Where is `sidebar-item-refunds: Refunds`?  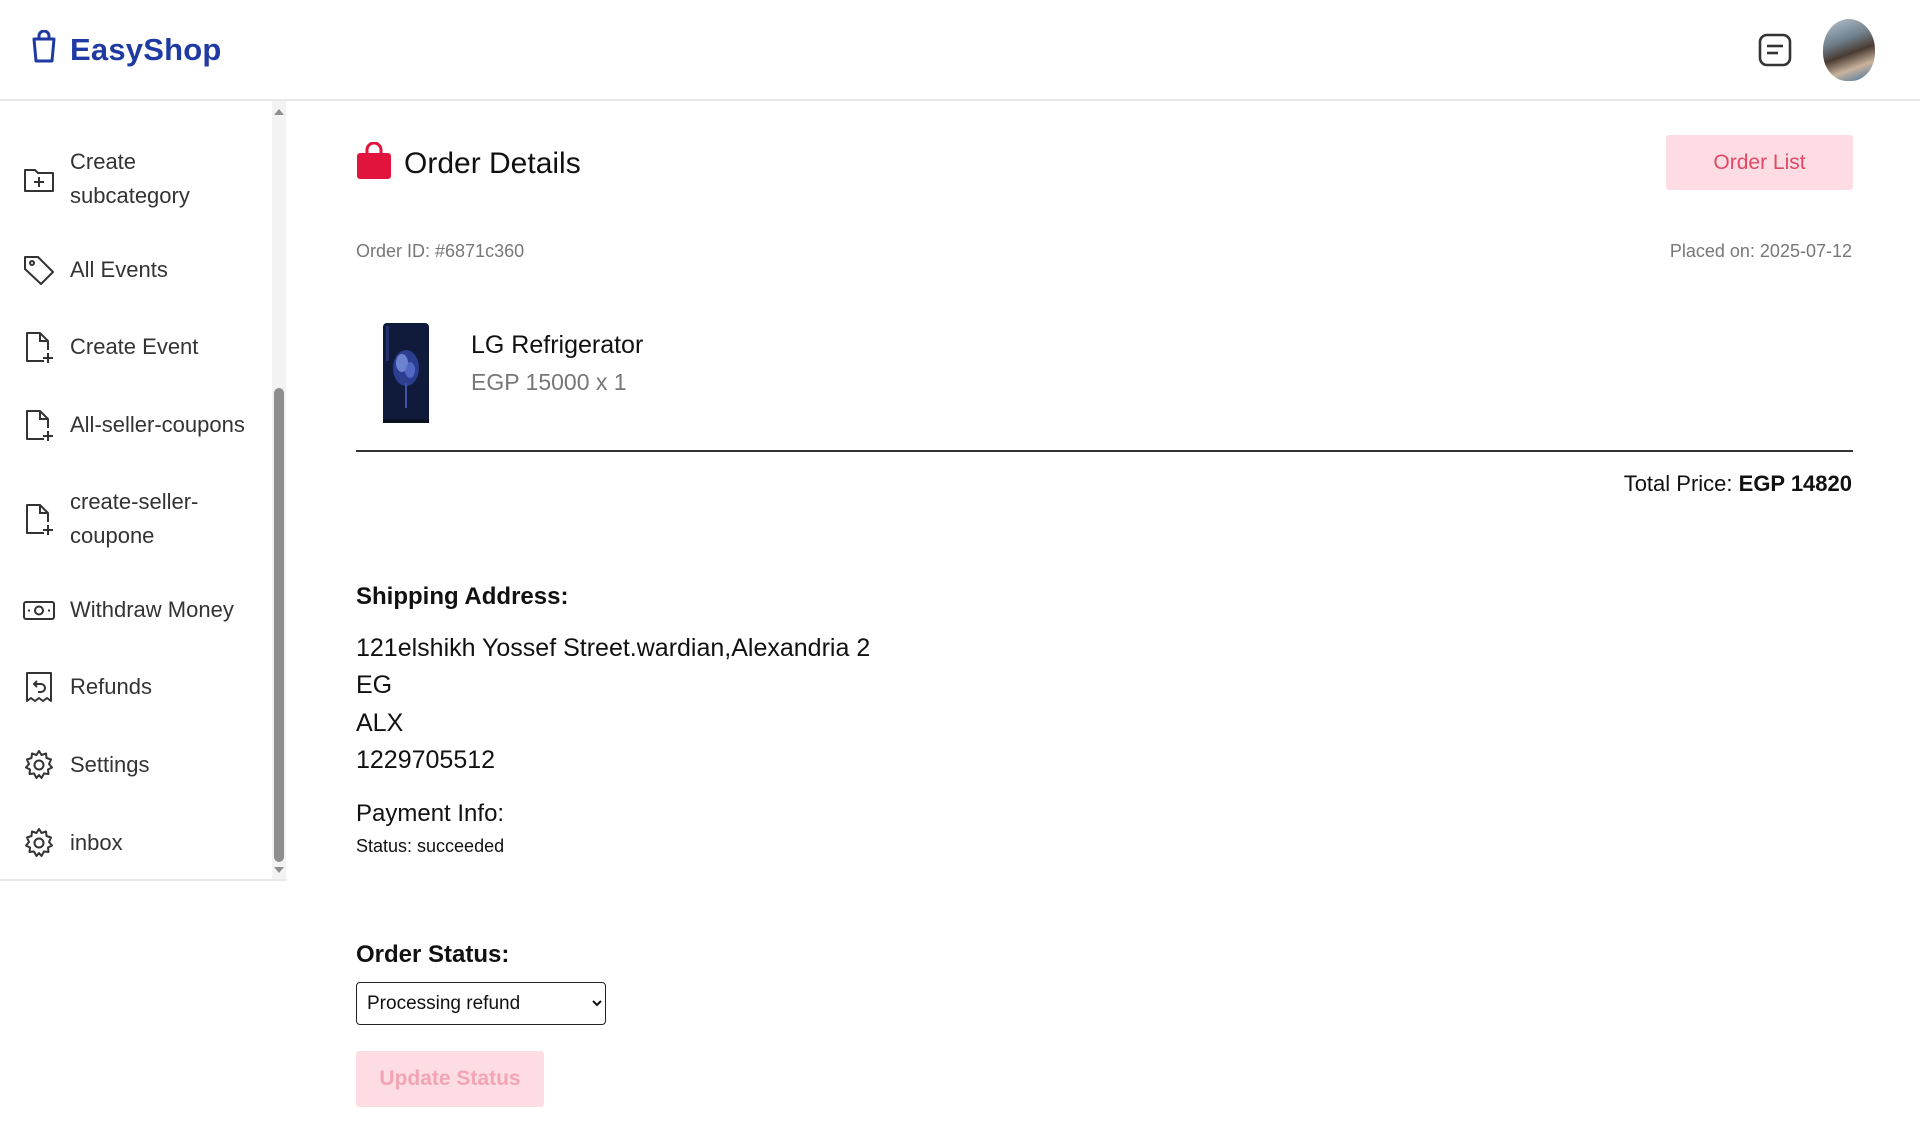
sidebar-item-refunds: Refunds is located at coordinates (87, 687).